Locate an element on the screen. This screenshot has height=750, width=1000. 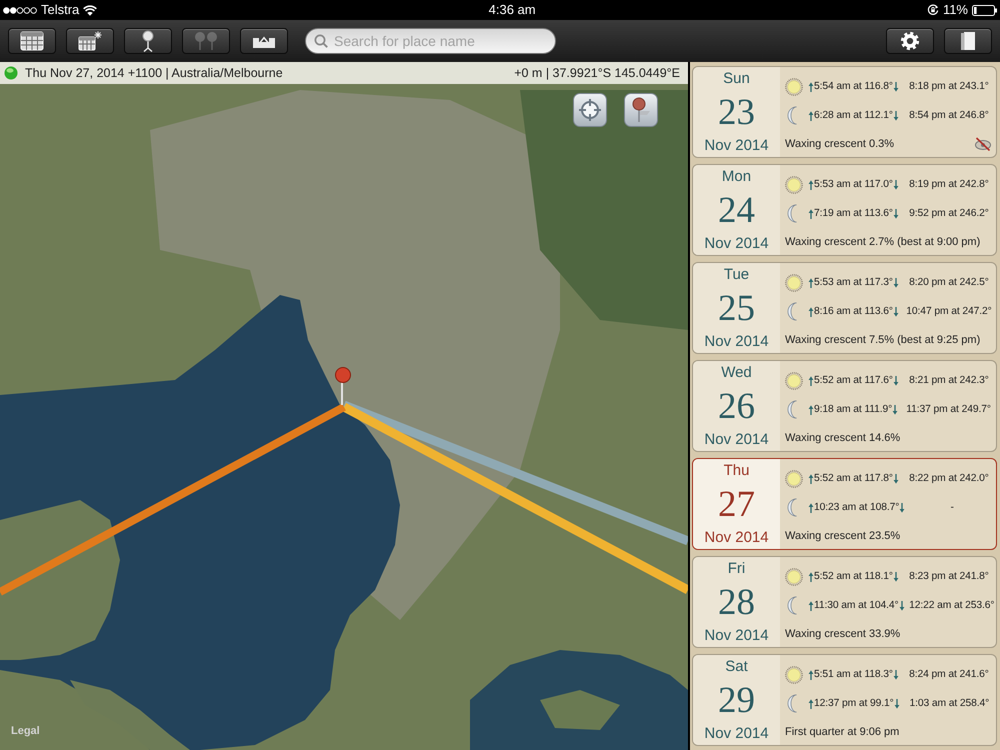
rotation-lock-icon is located at coordinates (932, 10).